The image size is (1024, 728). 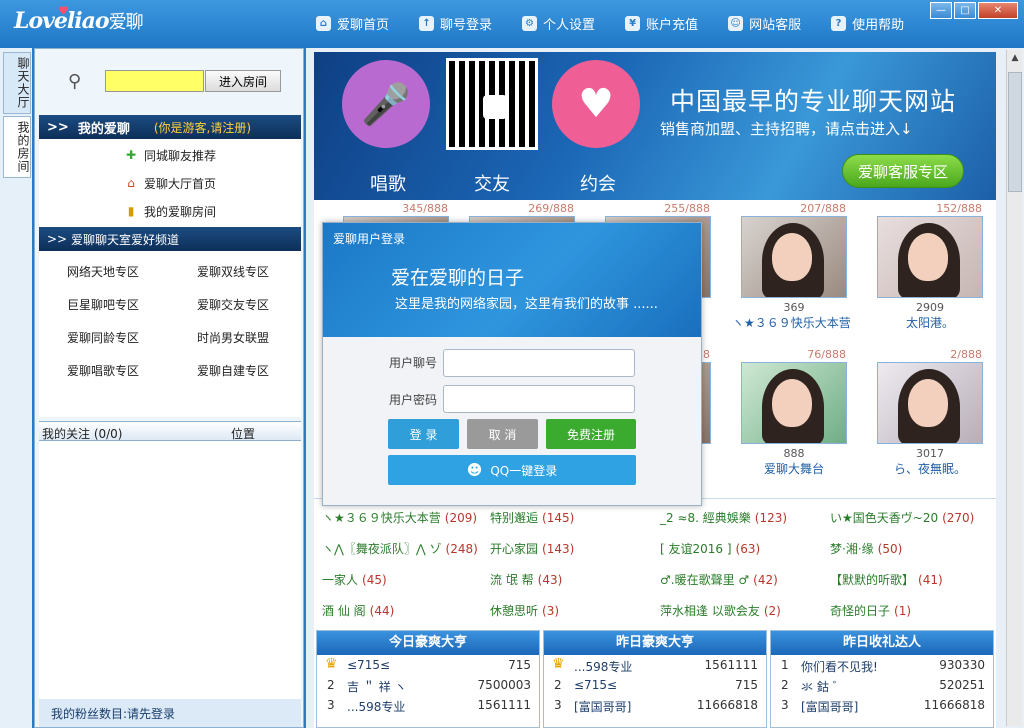 I want to click on list-item-my-room: ▮ 我的爱聊房间, so click(x=169, y=211).